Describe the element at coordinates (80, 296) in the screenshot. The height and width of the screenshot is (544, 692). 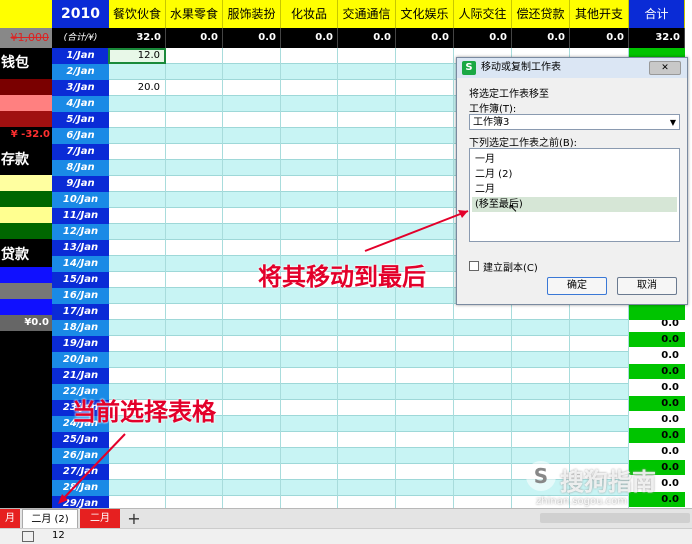
I see `date-cell: 16/Jan` at that location.